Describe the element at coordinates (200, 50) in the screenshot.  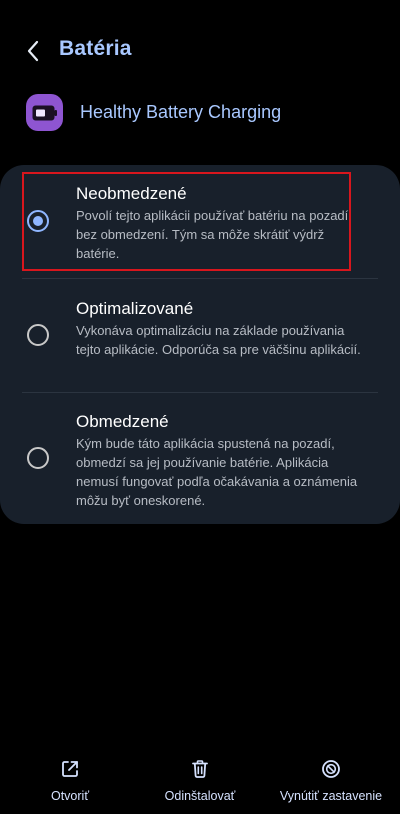
I see `header: Batéria` at that location.